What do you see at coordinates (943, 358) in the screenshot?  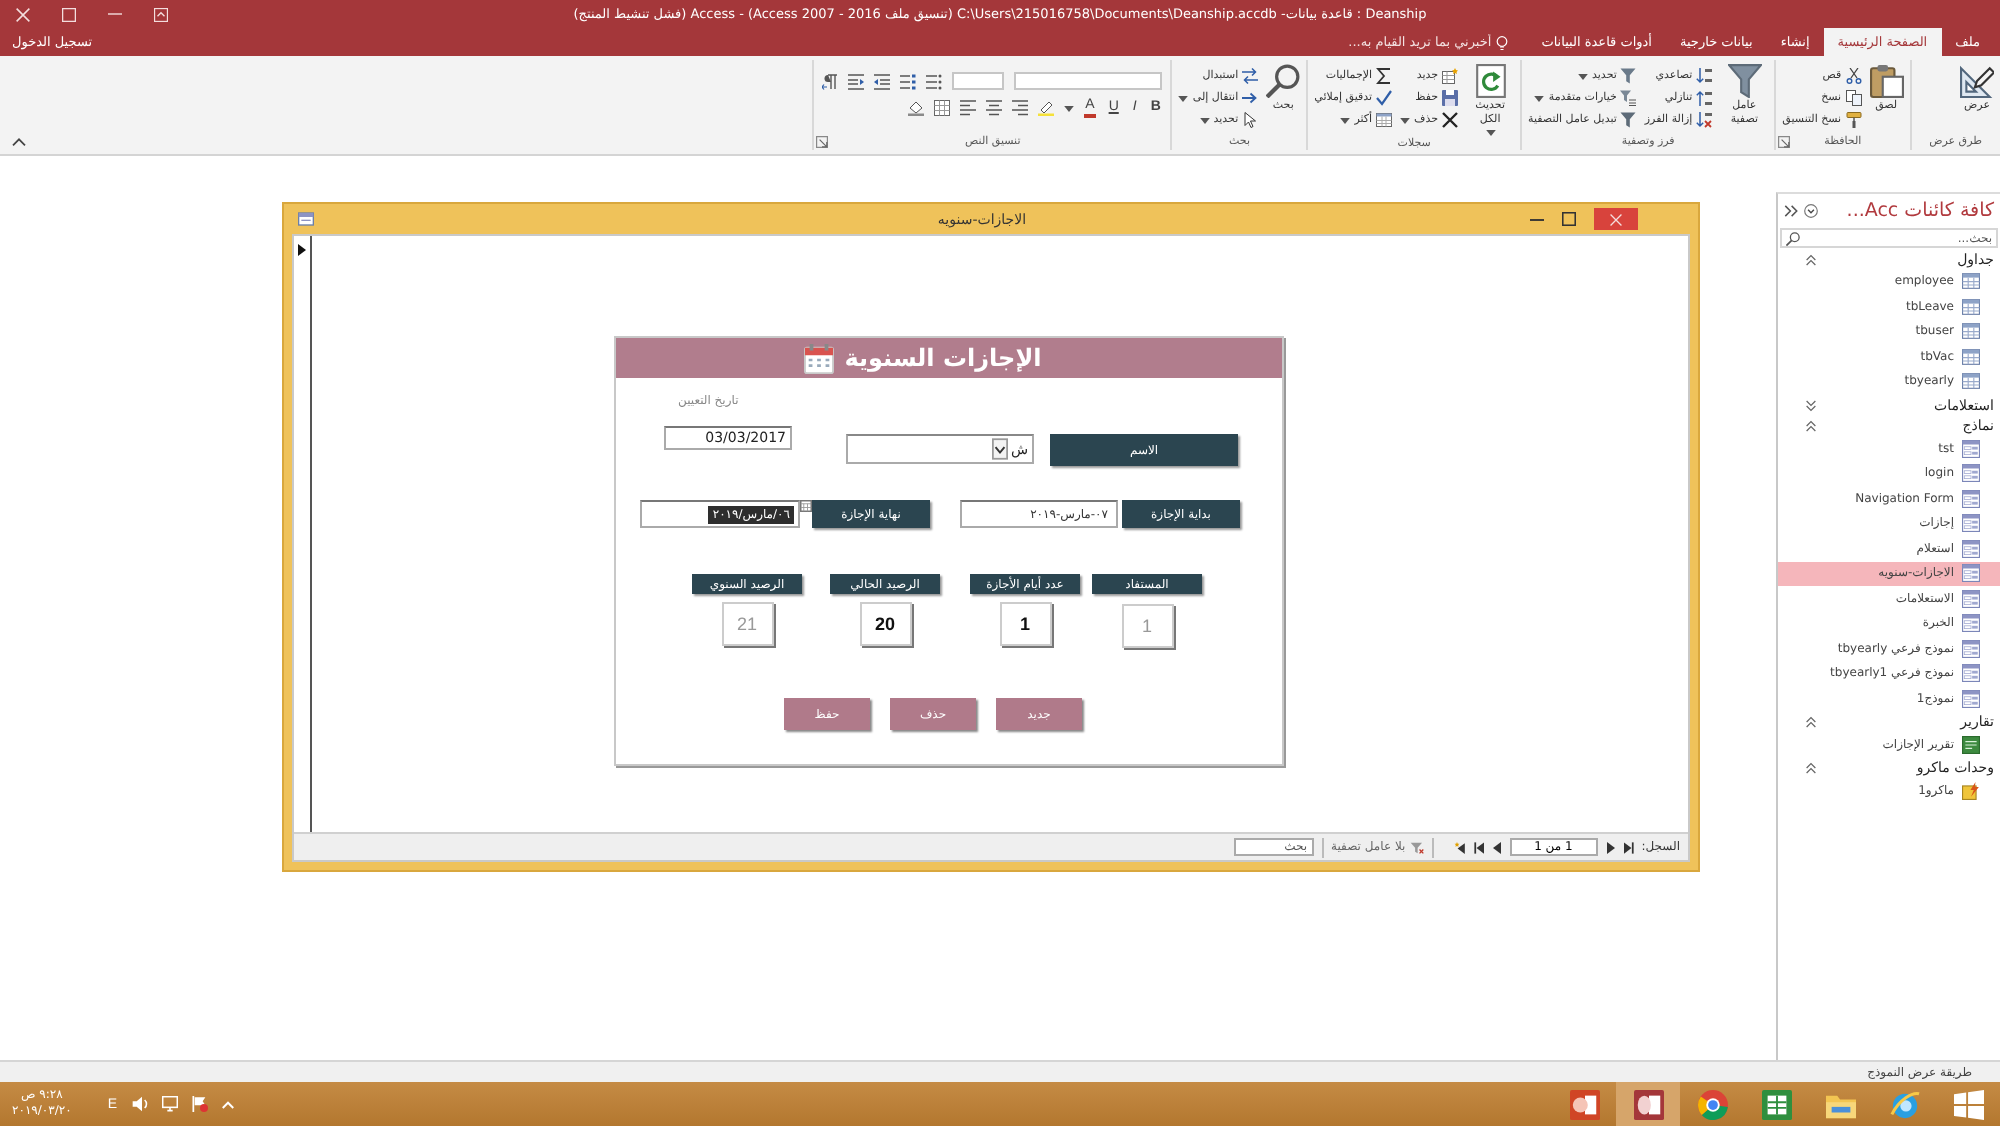 I see `form-heading: الإجازات السنوية` at bounding box center [943, 358].